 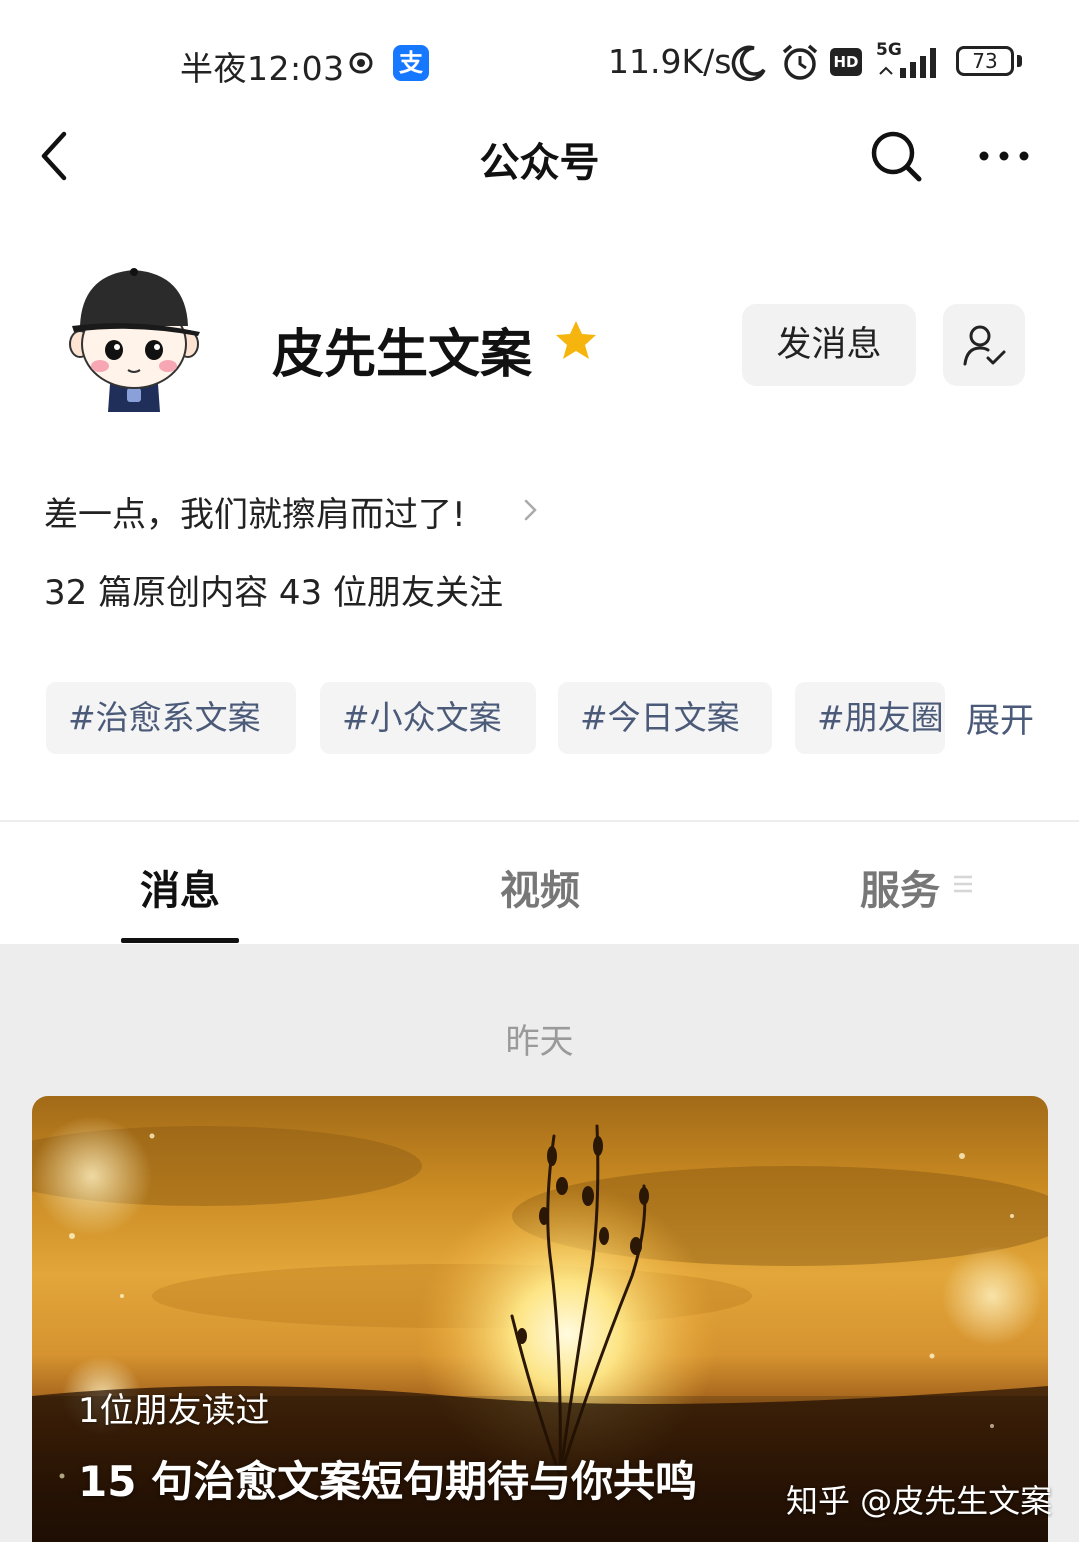 What do you see at coordinates (829, 345) in the screenshot?
I see `send-message-button: 发消息` at bounding box center [829, 345].